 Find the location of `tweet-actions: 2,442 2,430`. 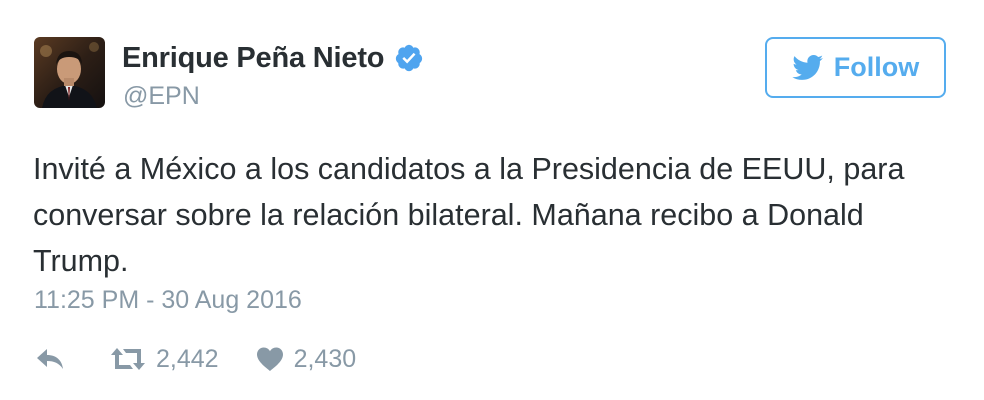

tweet-actions: 2,442 2,430 is located at coordinates (195, 359).